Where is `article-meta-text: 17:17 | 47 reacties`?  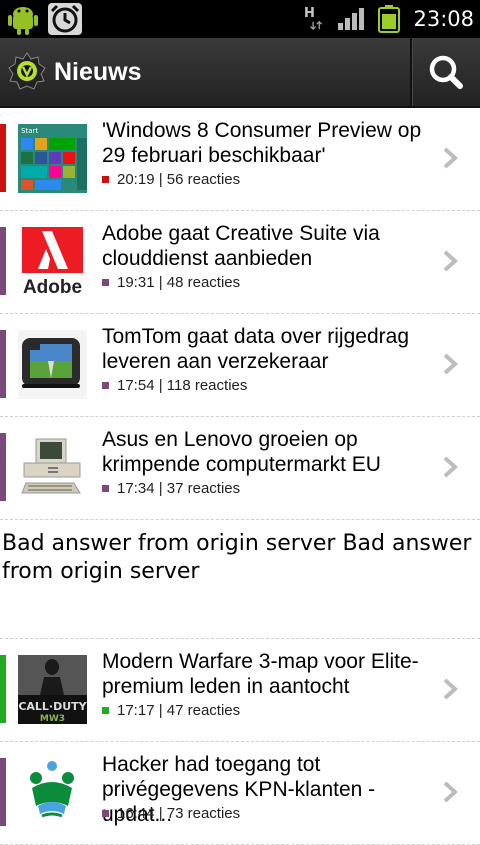
article-meta-text: 17:17 | 47 reacties is located at coordinates (179, 710).